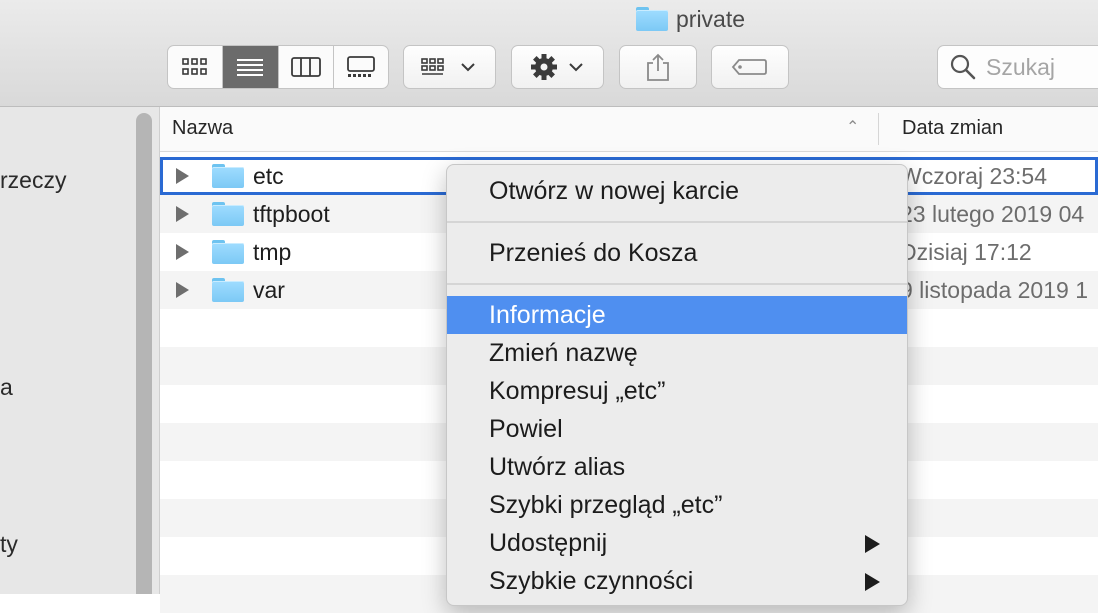 The width and height of the screenshot is (1098, 613). I want to click on gallery-view-icon, so click(360, 66).